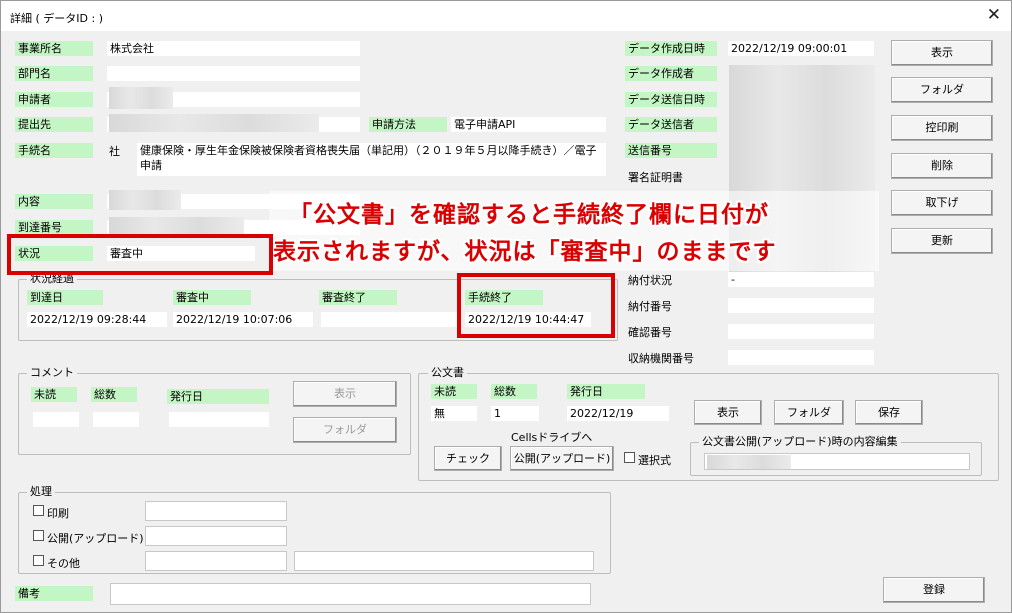 The width and height of the screenshot is (1012, 613). Describe the element at coordinates (219, 419) in the screenshot. I see `comment-hakkoubi-value` at that location.